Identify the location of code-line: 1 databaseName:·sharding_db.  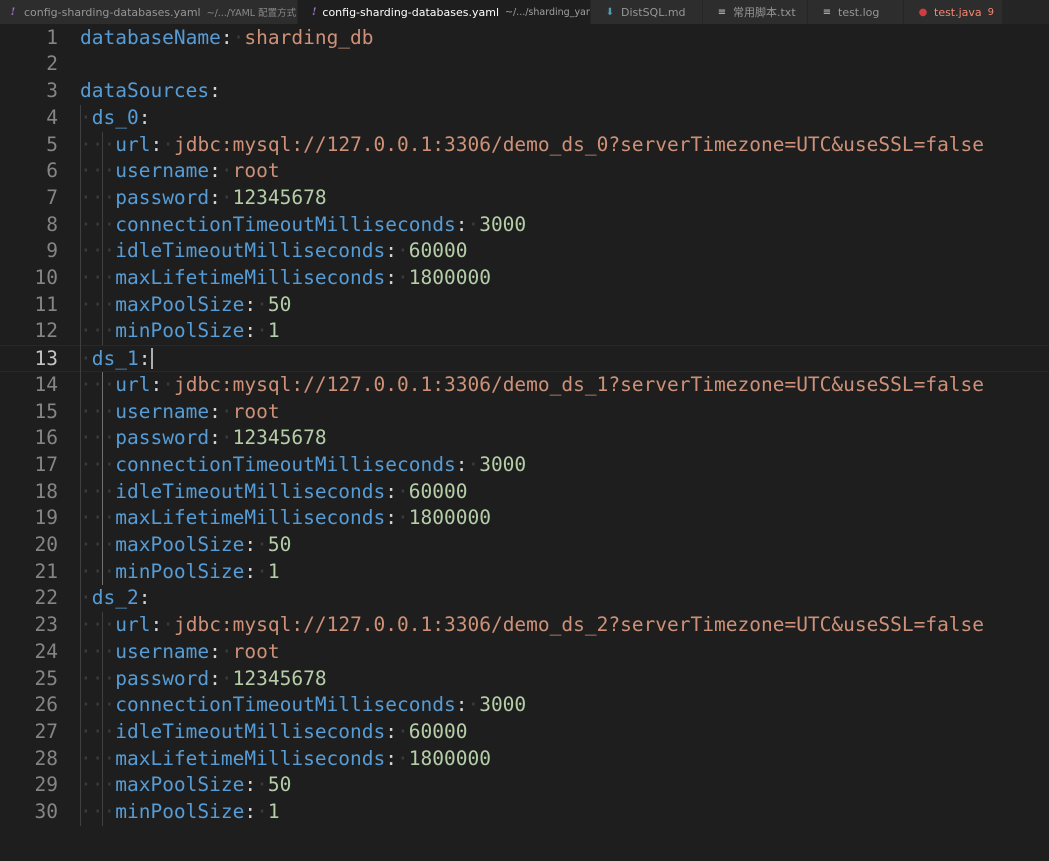
(524, 38).